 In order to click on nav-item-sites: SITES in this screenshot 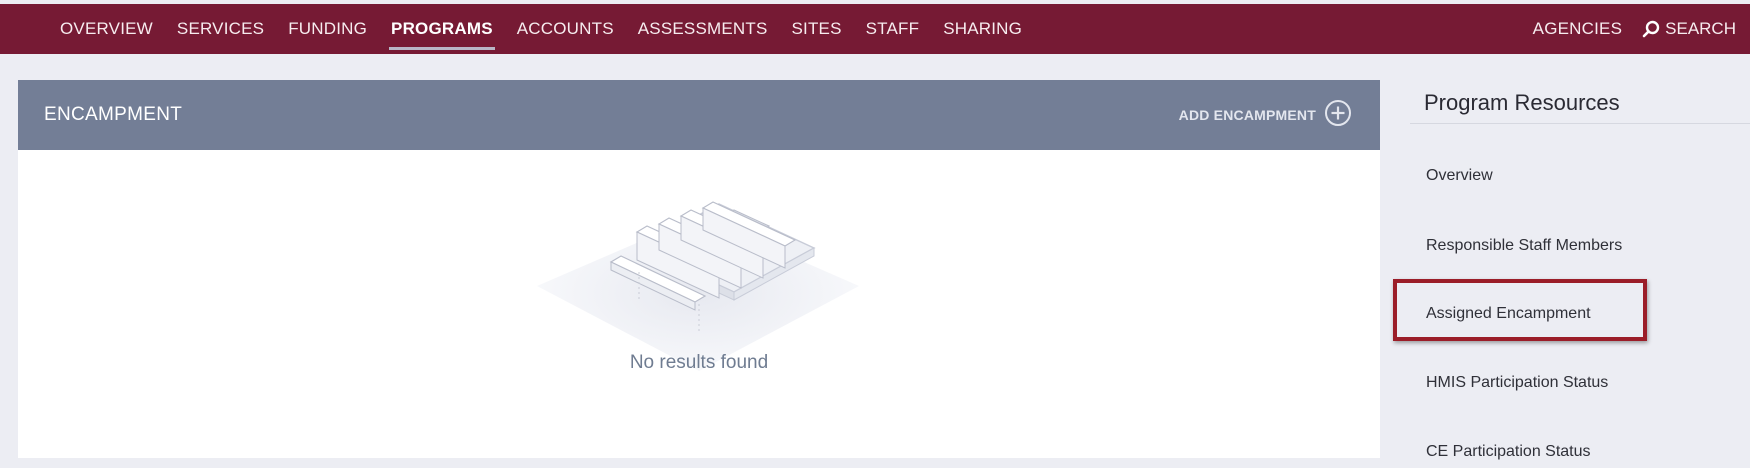, I will do `click(816, 29)`.